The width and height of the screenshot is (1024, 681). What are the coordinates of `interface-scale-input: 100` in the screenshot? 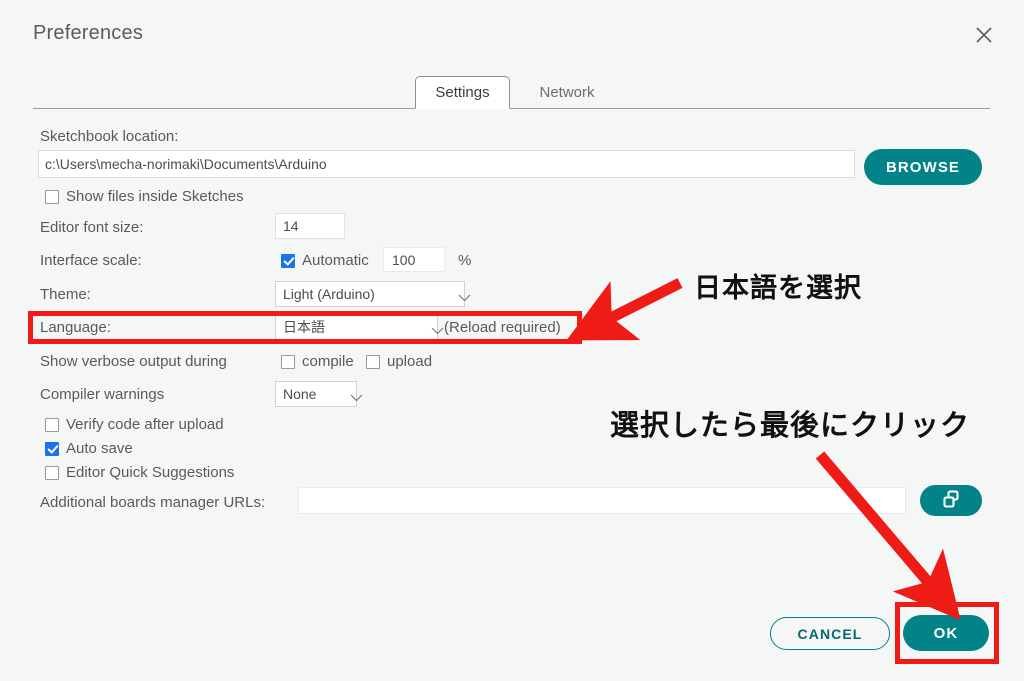 It's located at (414, 259).